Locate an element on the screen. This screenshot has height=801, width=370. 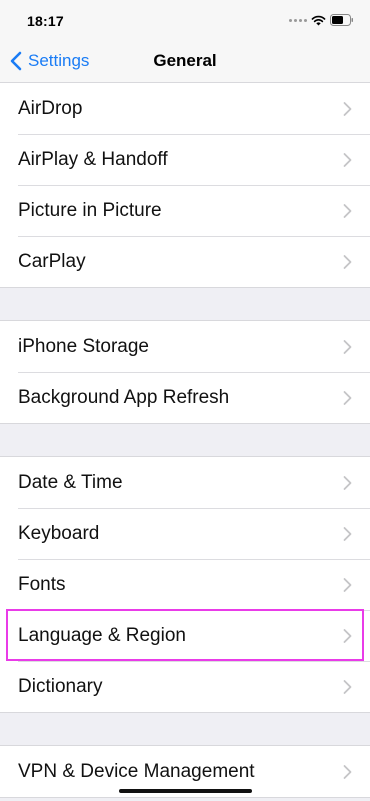
wifi-icon is located at coordinates (318, 20).